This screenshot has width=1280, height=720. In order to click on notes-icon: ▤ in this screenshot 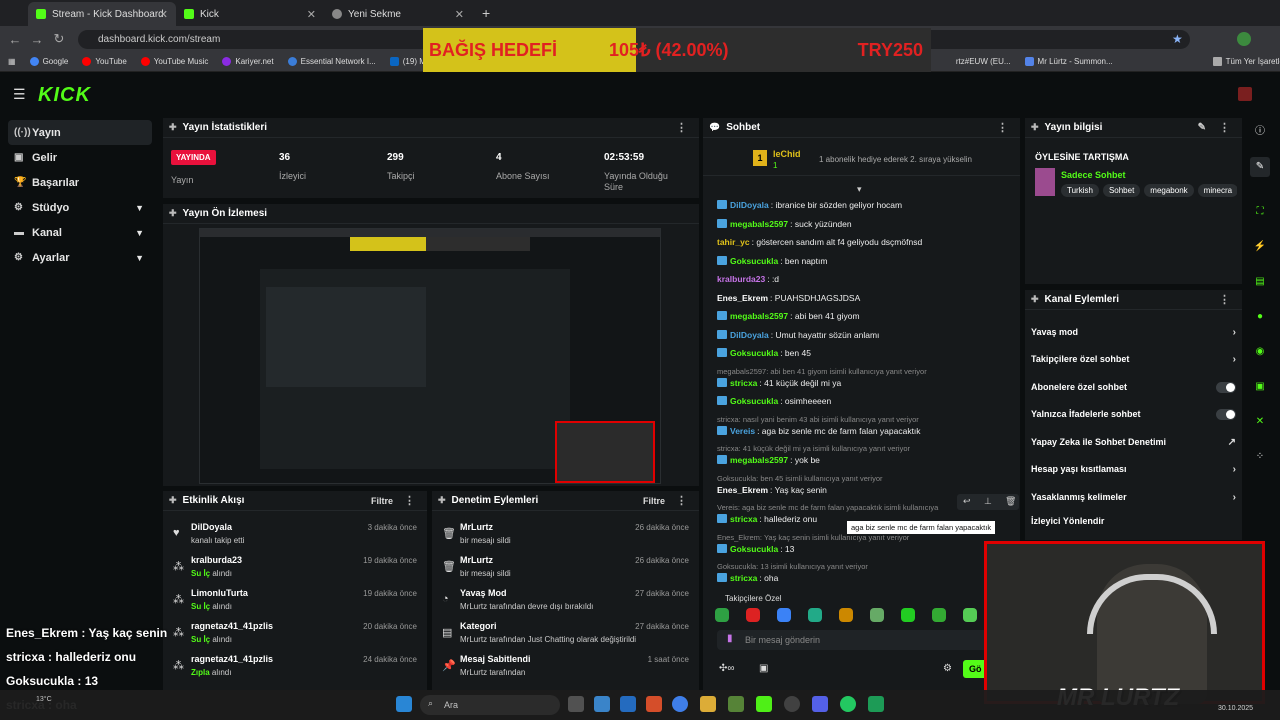, I will do `click(1260, 282)`.